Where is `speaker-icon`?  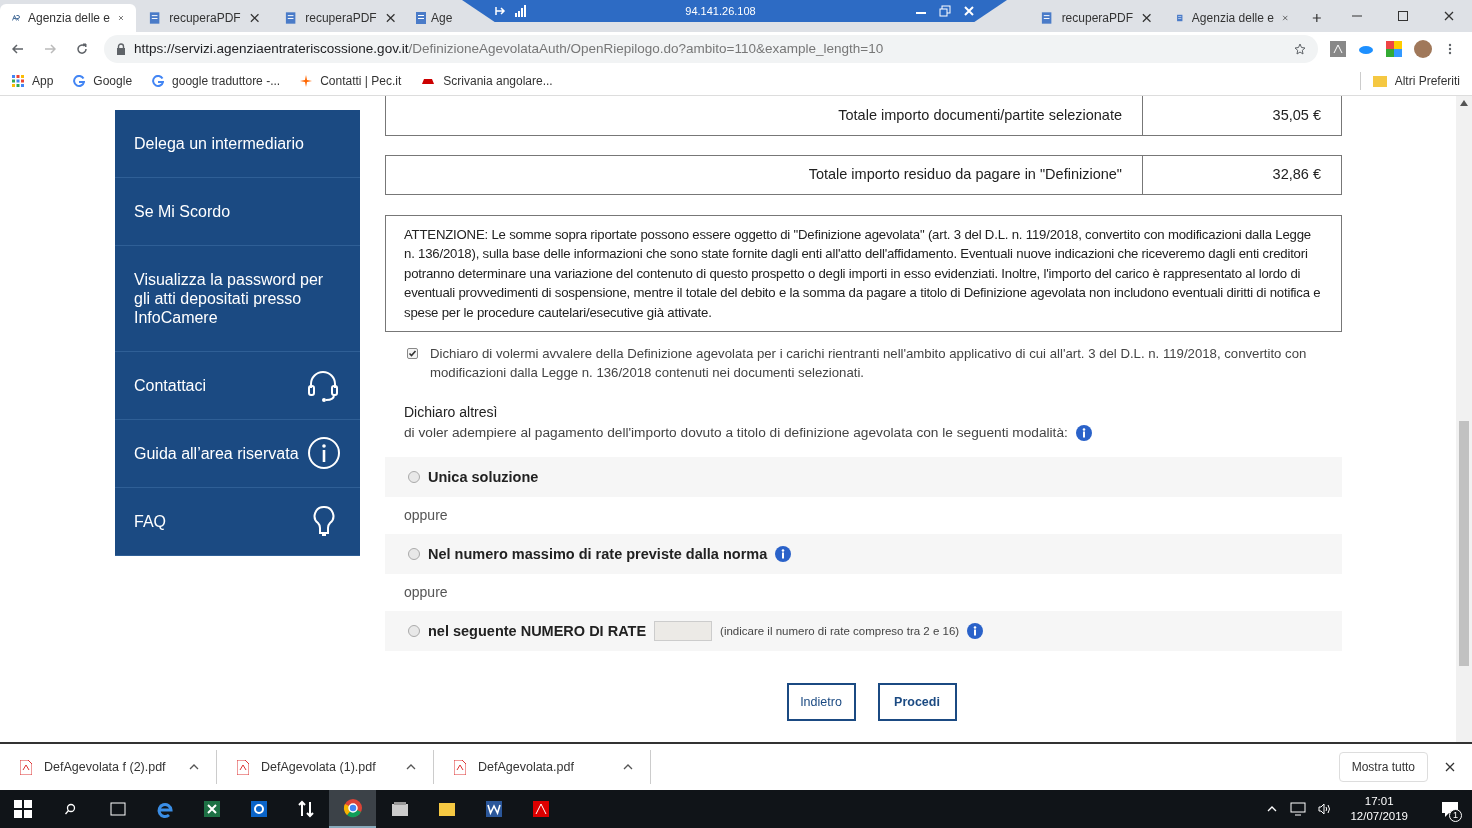 speaker-icon is located at coordinates (1324, 809).